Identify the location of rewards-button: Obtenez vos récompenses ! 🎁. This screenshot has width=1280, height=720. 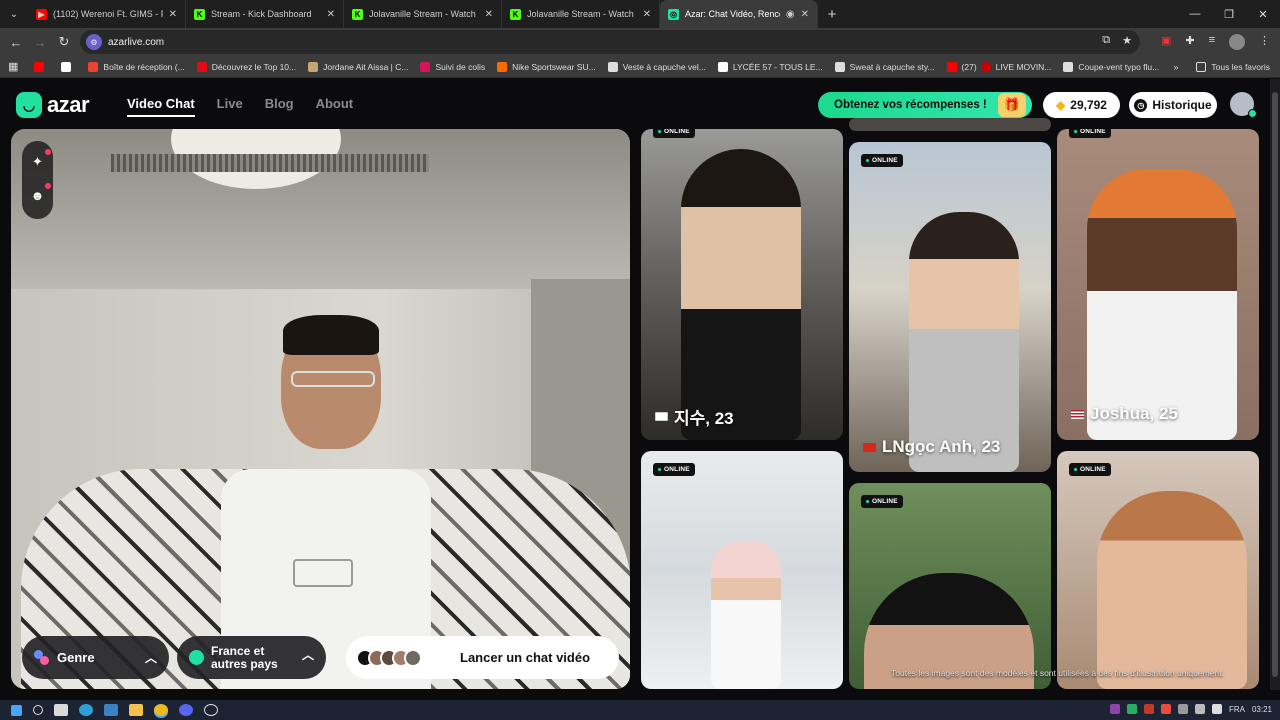
(925, 105).